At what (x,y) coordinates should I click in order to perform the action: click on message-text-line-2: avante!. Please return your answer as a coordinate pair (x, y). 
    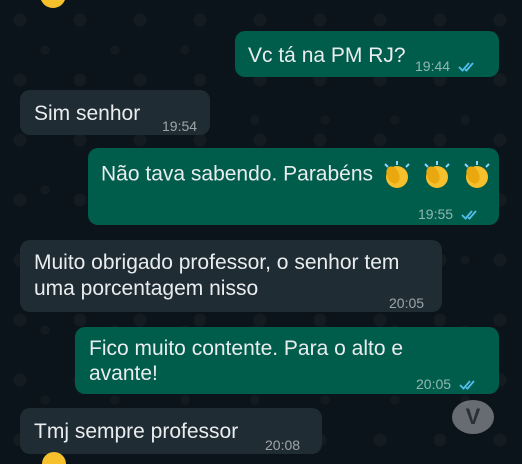
    Looking at the image, I should click on (123, 373).